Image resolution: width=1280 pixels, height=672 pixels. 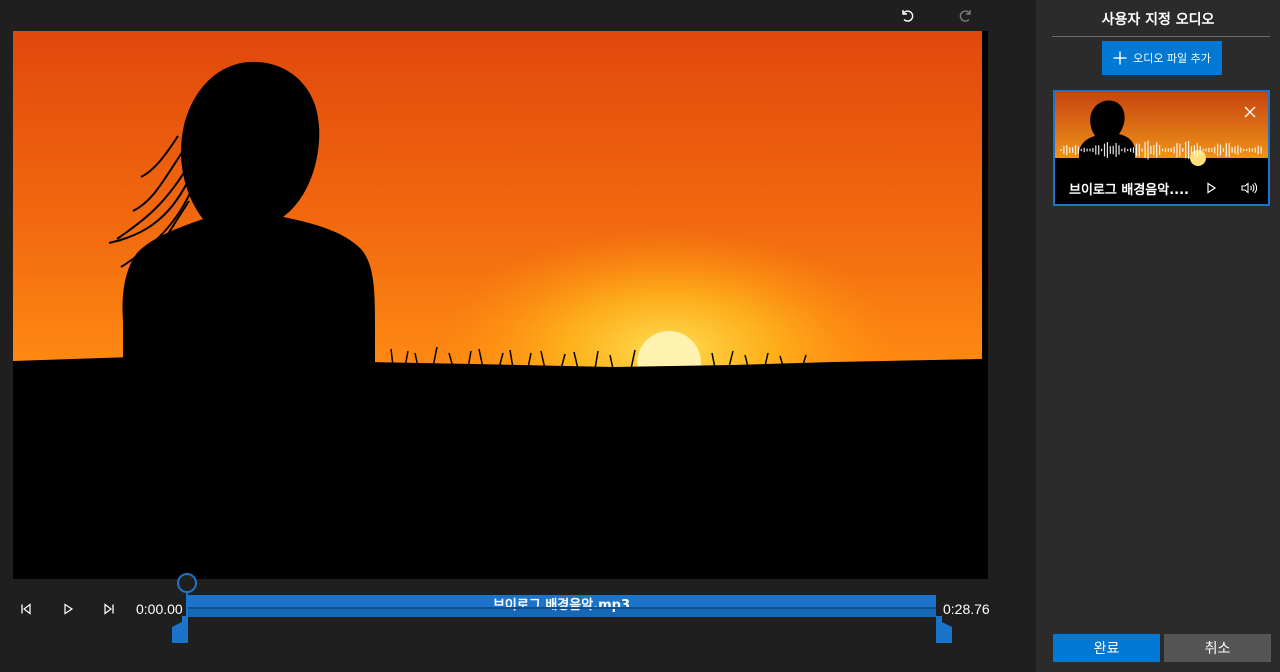 What do you see at coordinates (1217, 648) in the screenshot?
I see `cancel-button: 취소` at bounding box center [1217, 648].